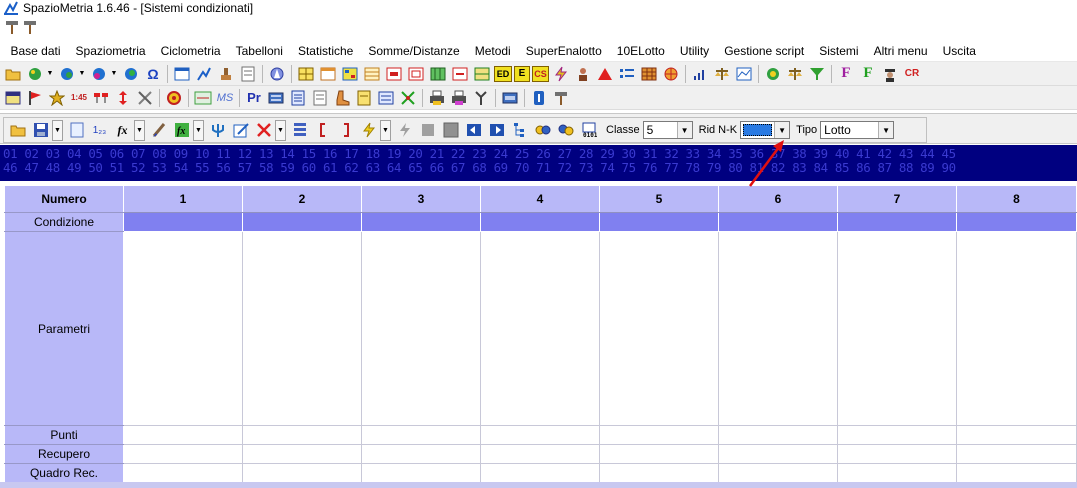  Describe the element at coordinates (414, 51) in the screenshot. I see `menu-somme-distanze: Somme/Distanze` at that location.